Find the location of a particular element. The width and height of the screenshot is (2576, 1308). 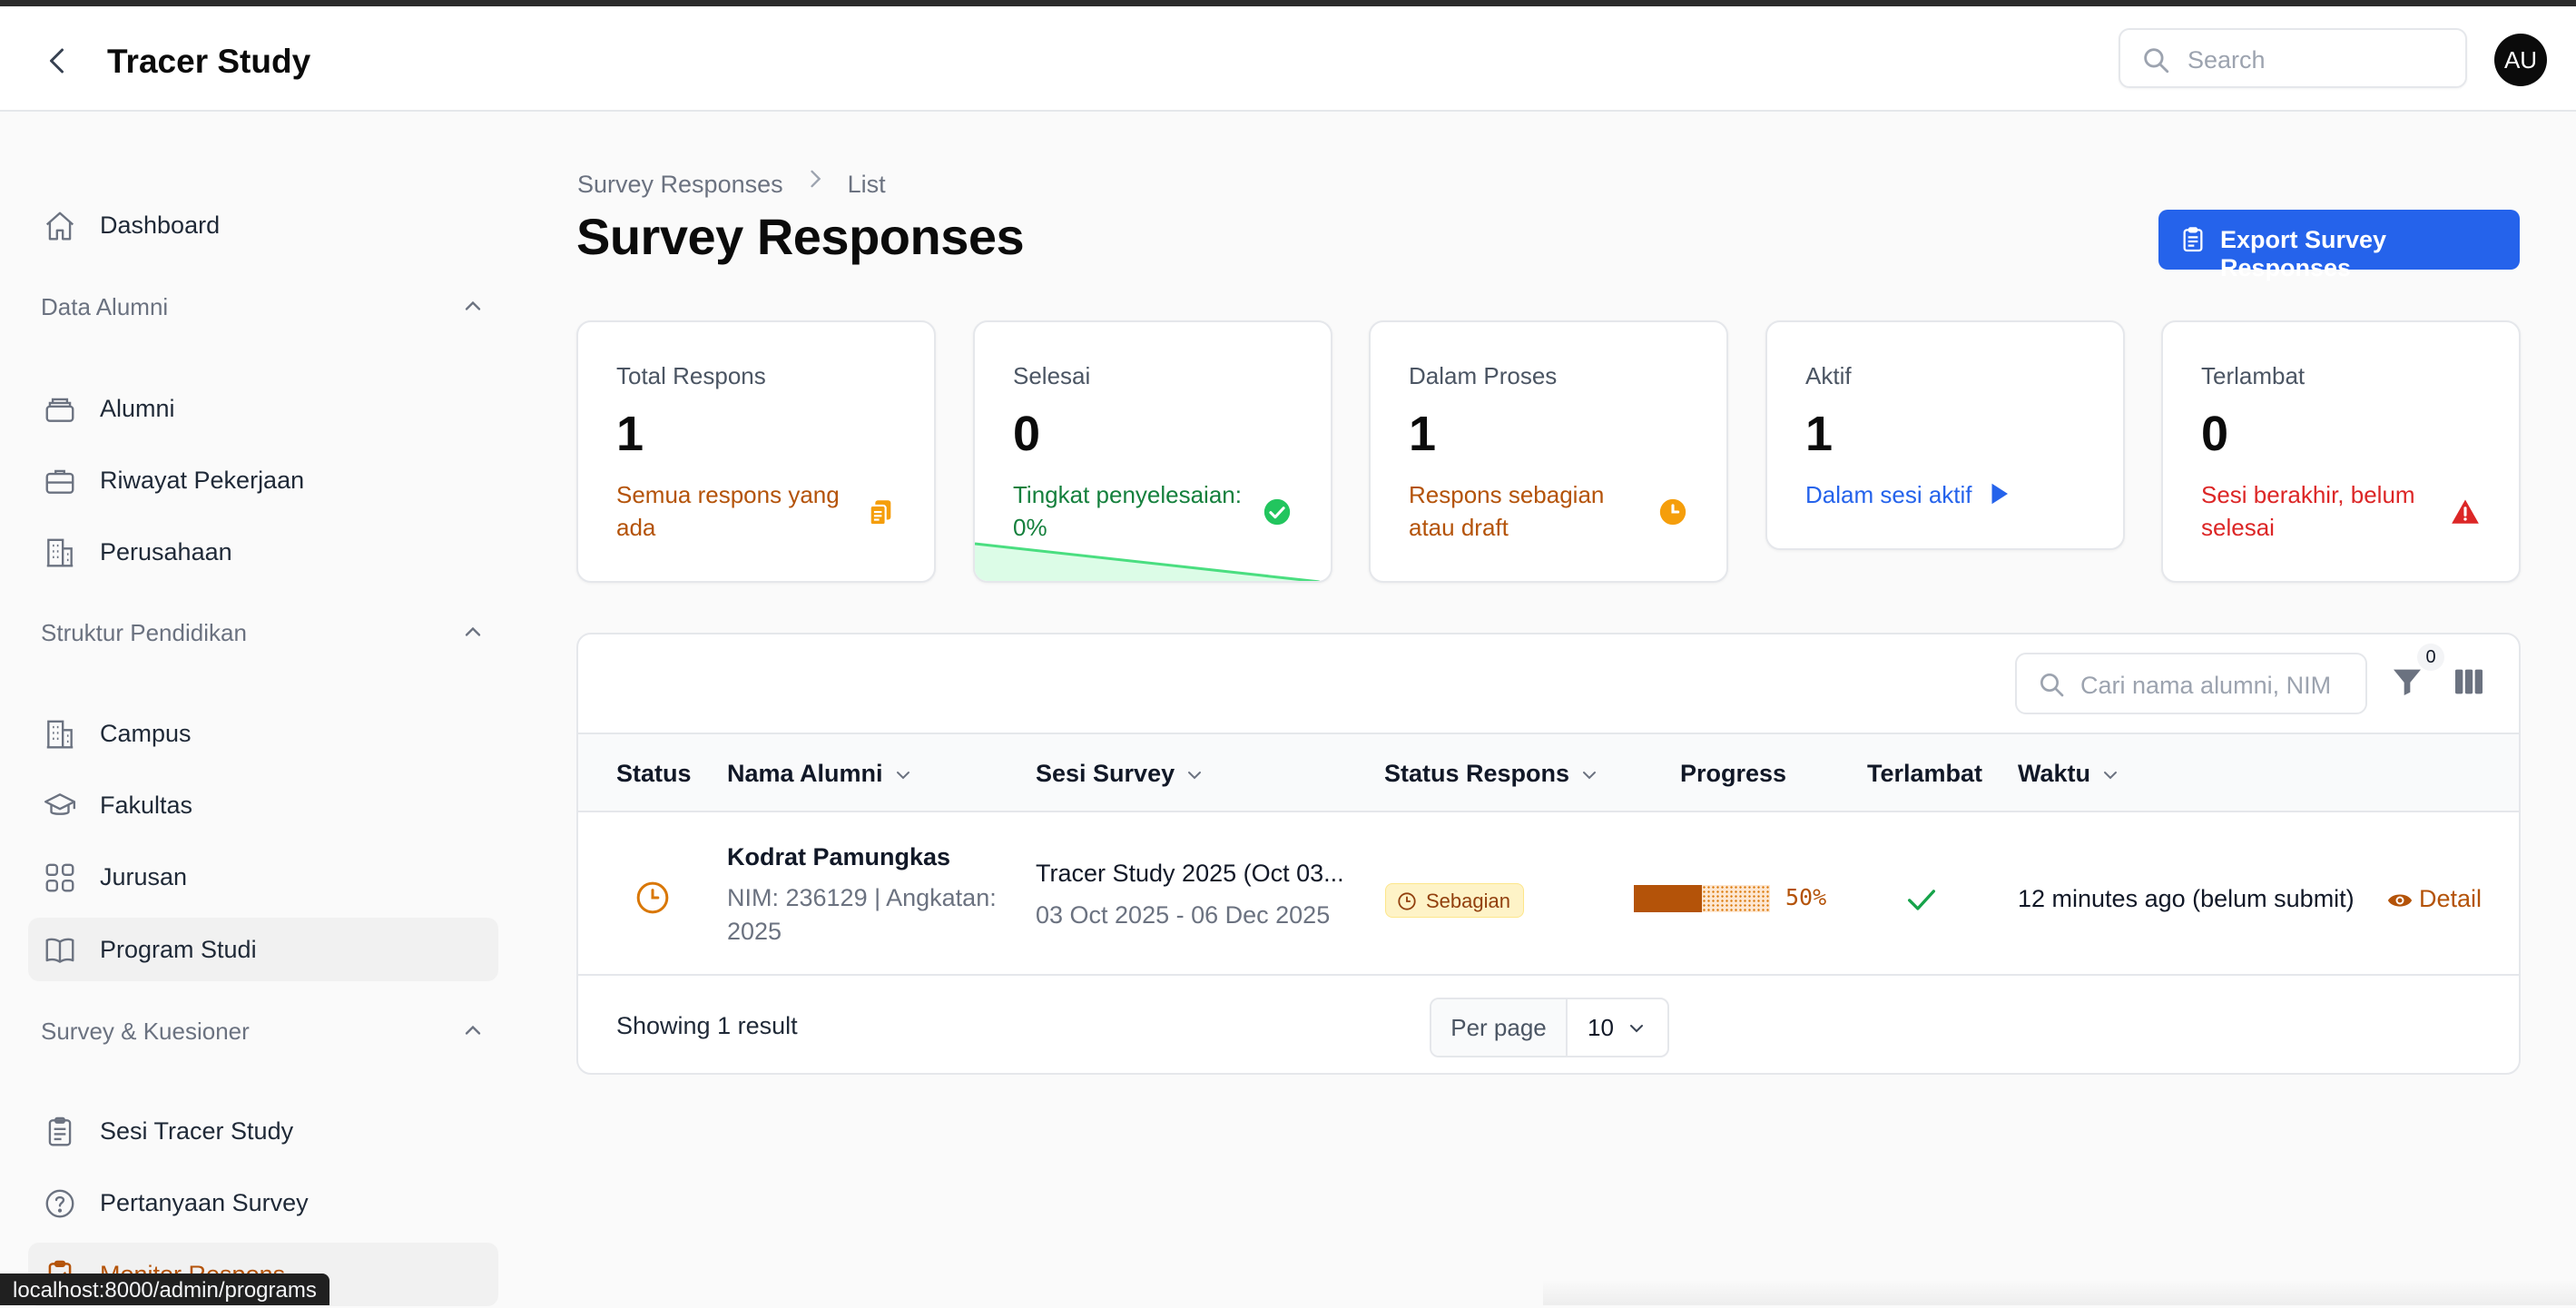

warning-icon is located at coordinates (2465, 511).